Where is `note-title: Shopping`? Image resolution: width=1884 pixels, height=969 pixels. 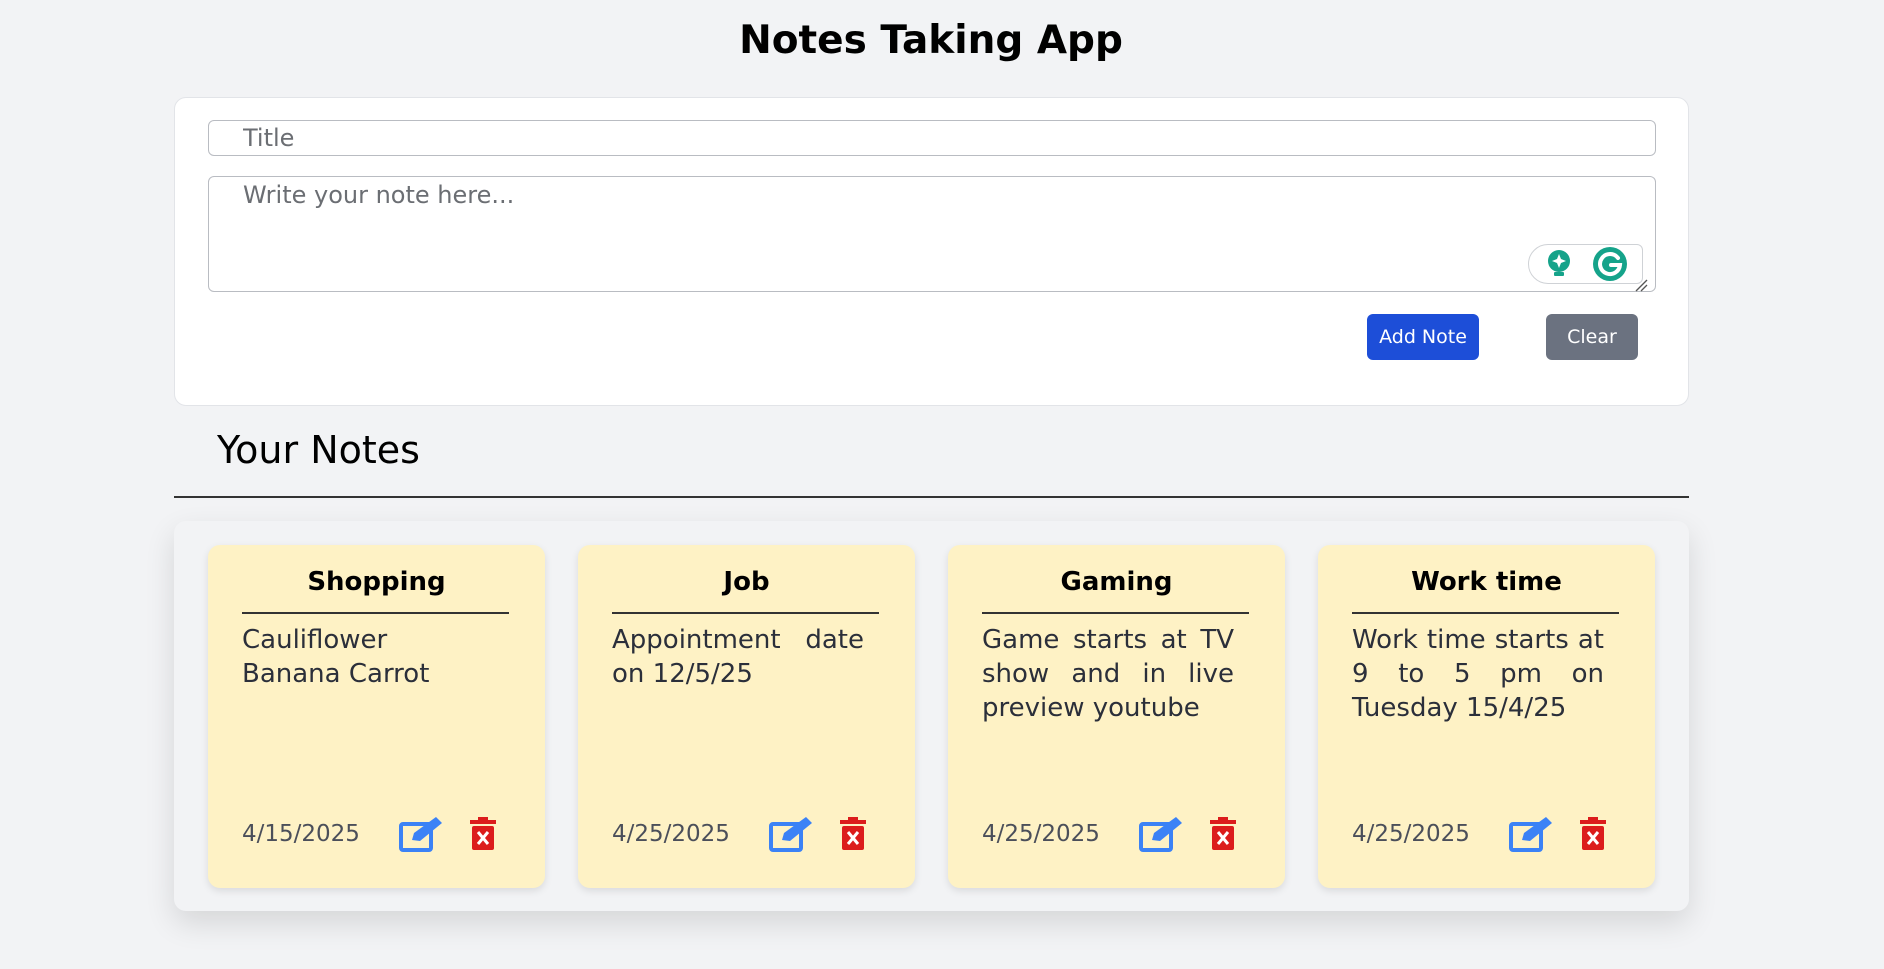
note-title: Shopping is located at coordinates (376, 582).